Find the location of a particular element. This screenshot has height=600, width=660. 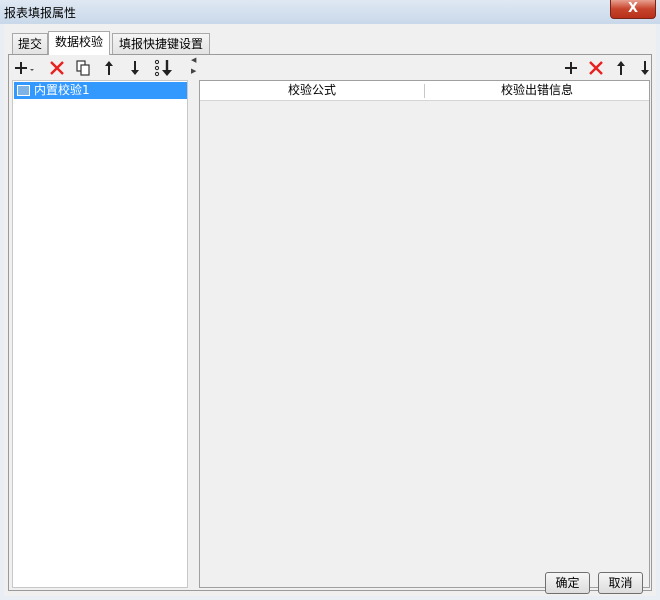

ok-button: 确定 is located at coordinates (567, 583).